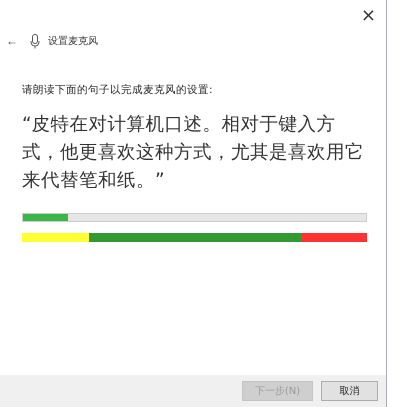  I want to click on instruction-text: 请朗读下面的句子以完成麦克风的设置:, so click(118, 90).